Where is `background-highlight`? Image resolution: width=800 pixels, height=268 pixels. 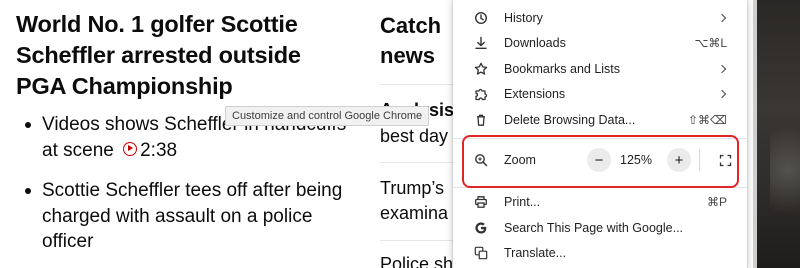
background-highlight is located at coordinates (785, 170).